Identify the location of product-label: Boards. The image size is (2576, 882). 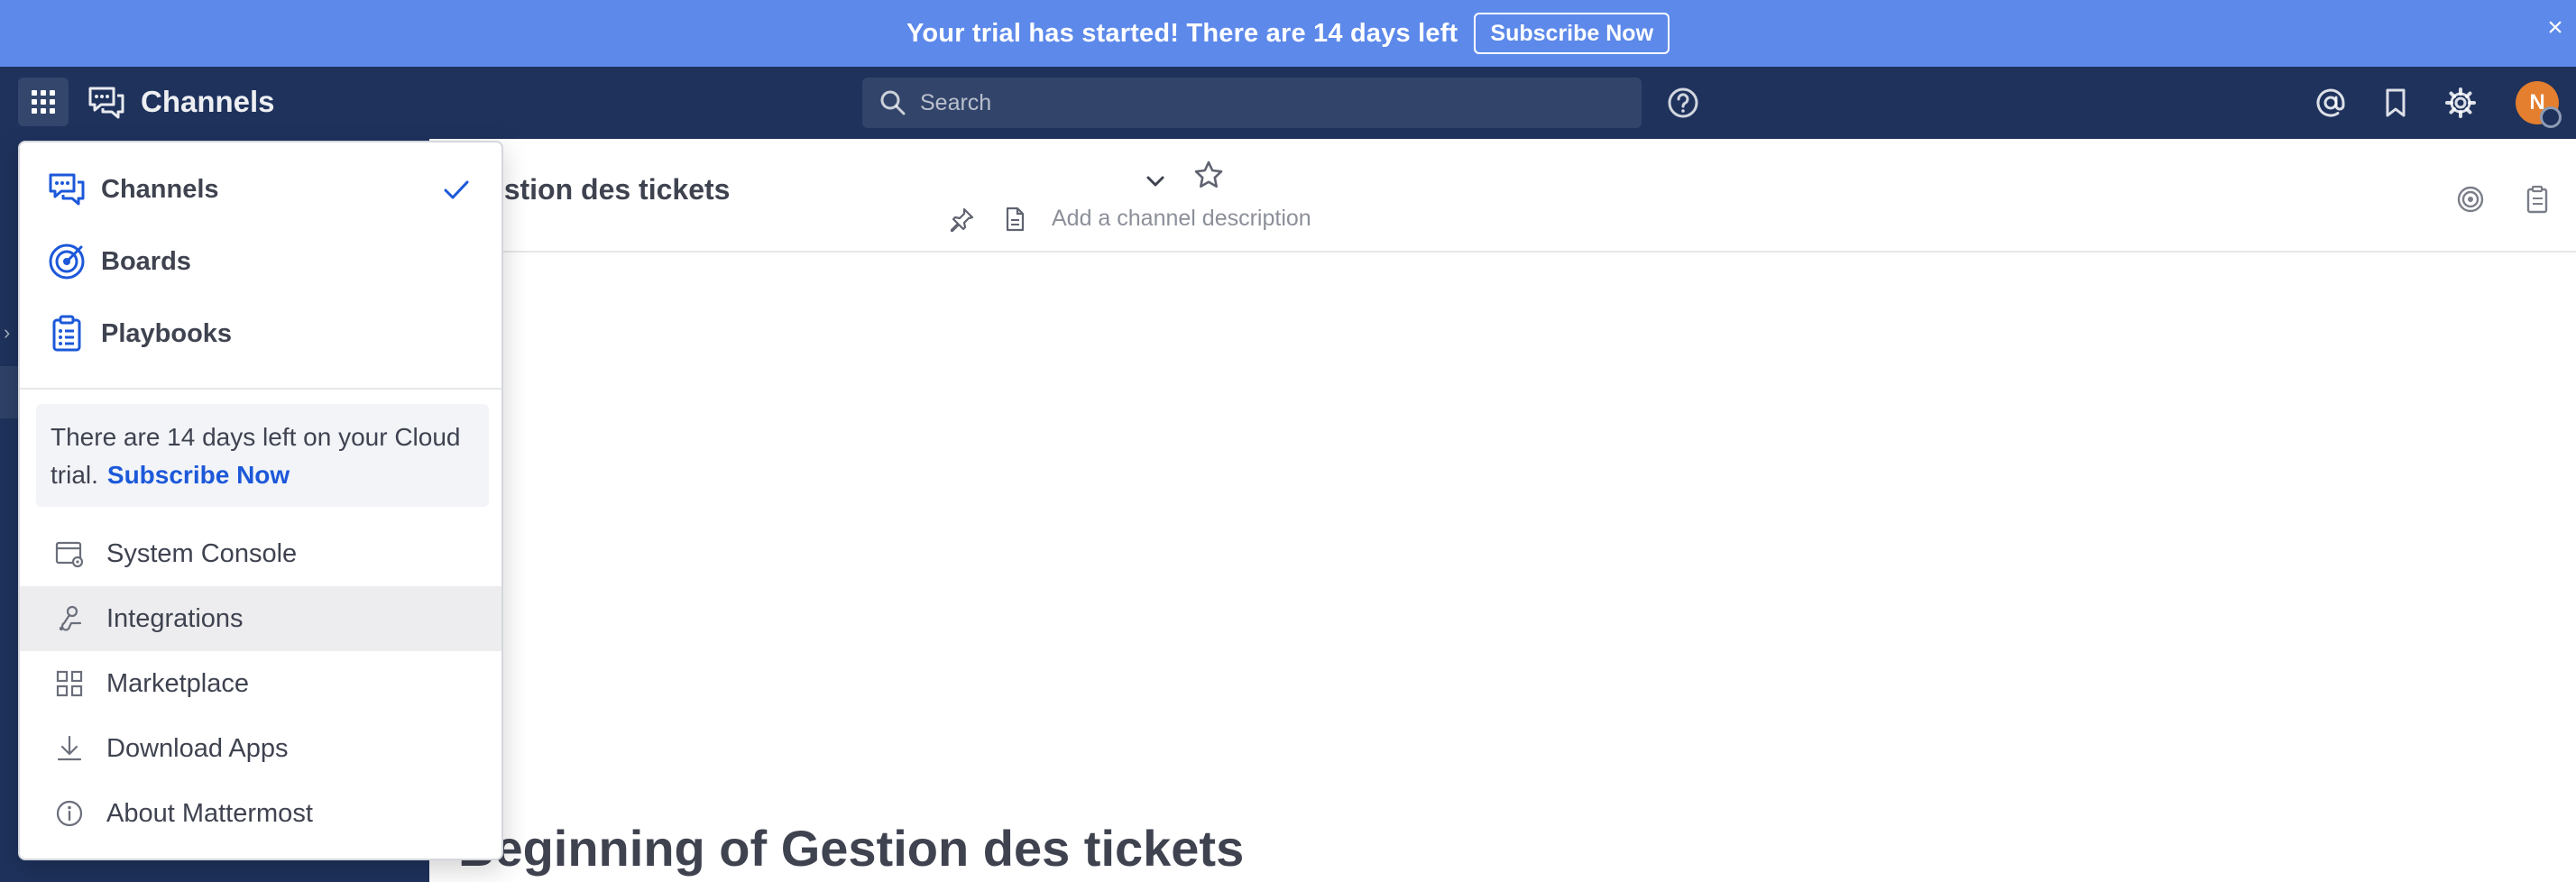
(146, 261).